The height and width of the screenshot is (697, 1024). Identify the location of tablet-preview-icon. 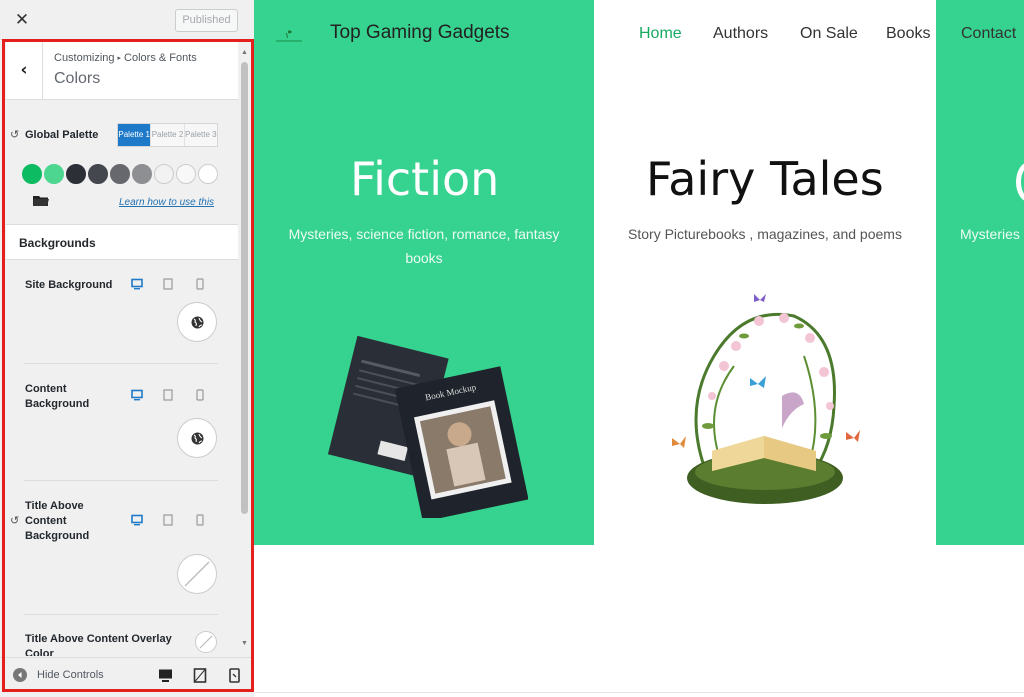
(200, 675).